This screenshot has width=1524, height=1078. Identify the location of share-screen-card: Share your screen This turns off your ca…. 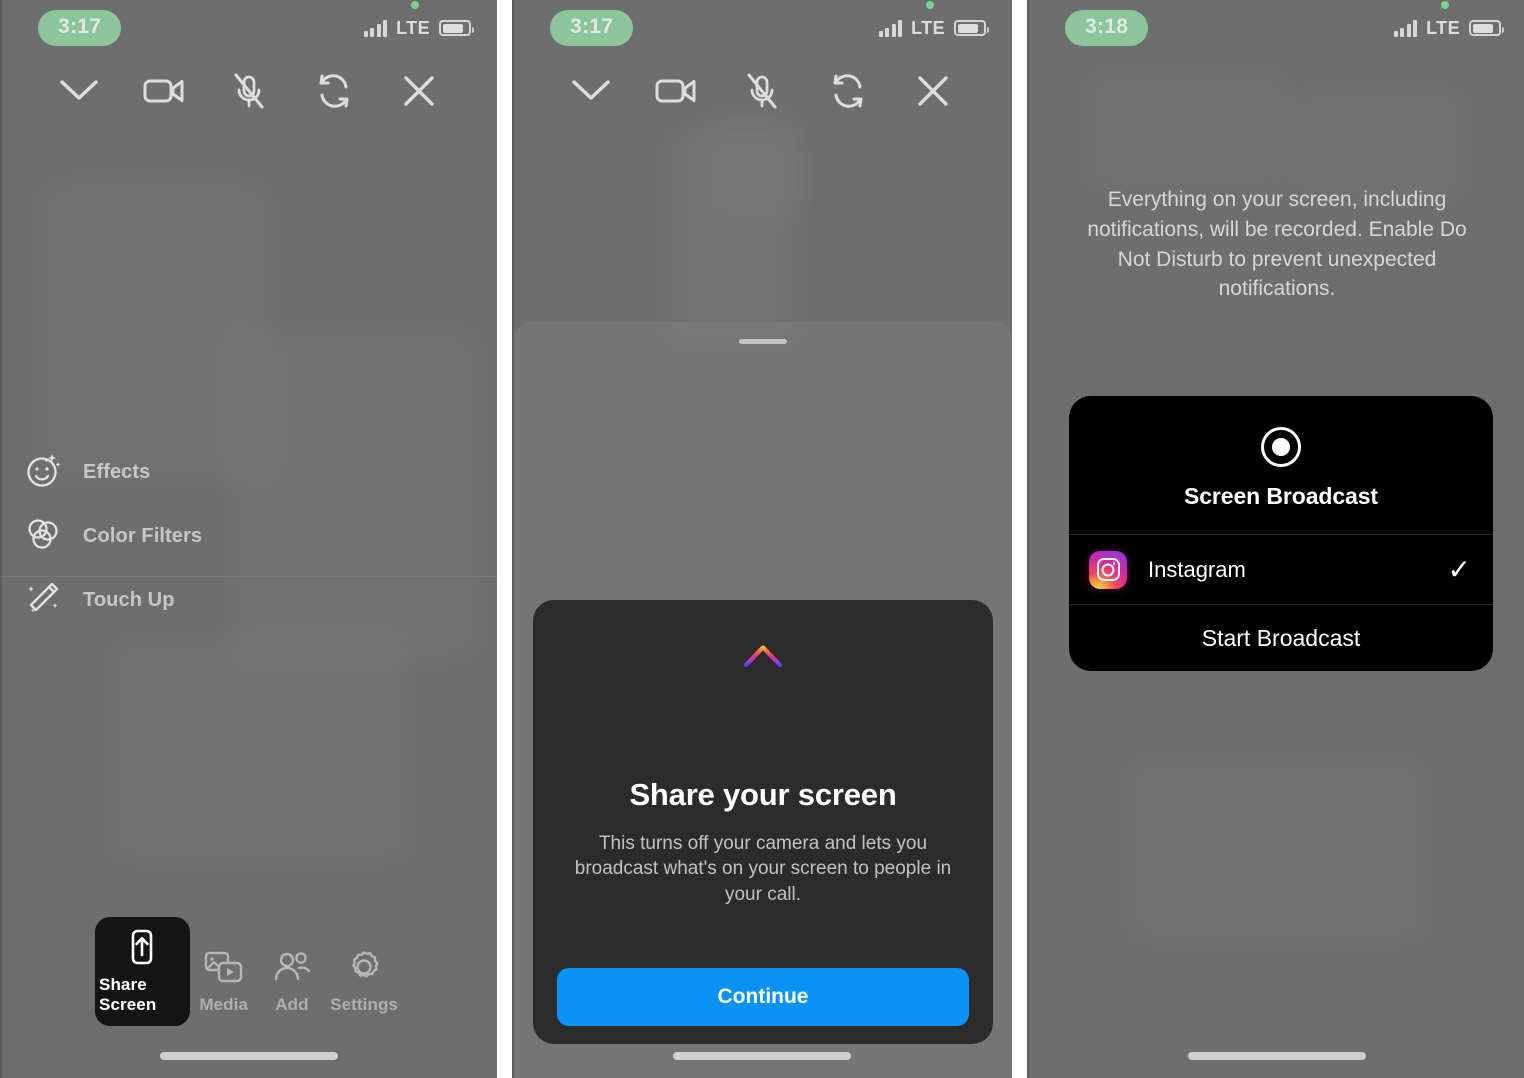
(763, 822).